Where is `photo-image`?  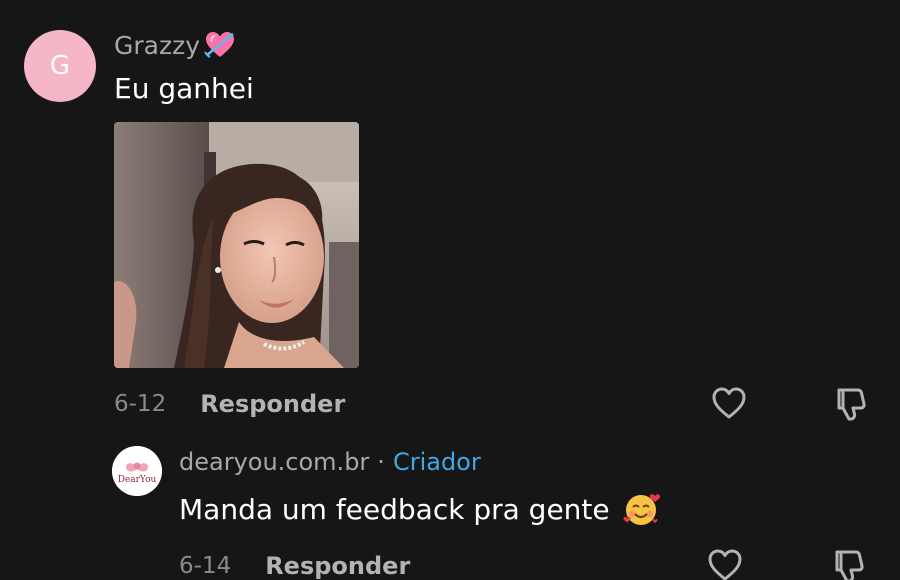 photo-image is located at coordinates (236, 245).